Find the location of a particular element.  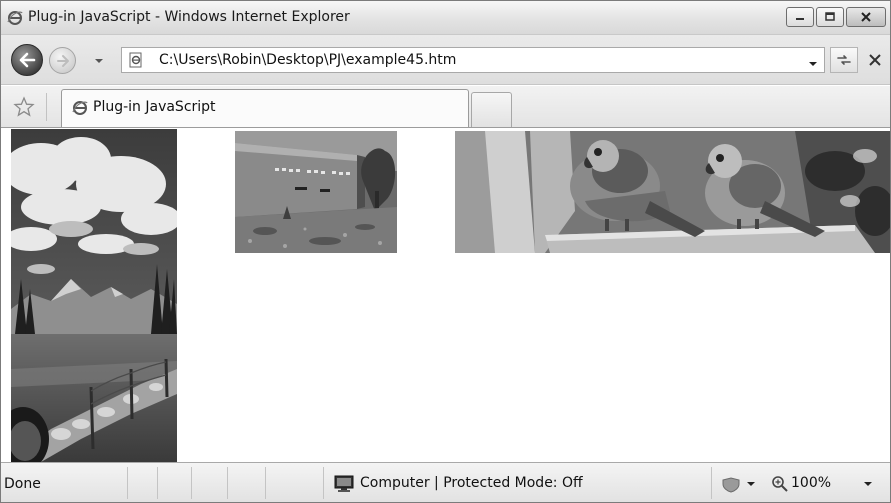

forward-button is located at coordinates (62, 60).